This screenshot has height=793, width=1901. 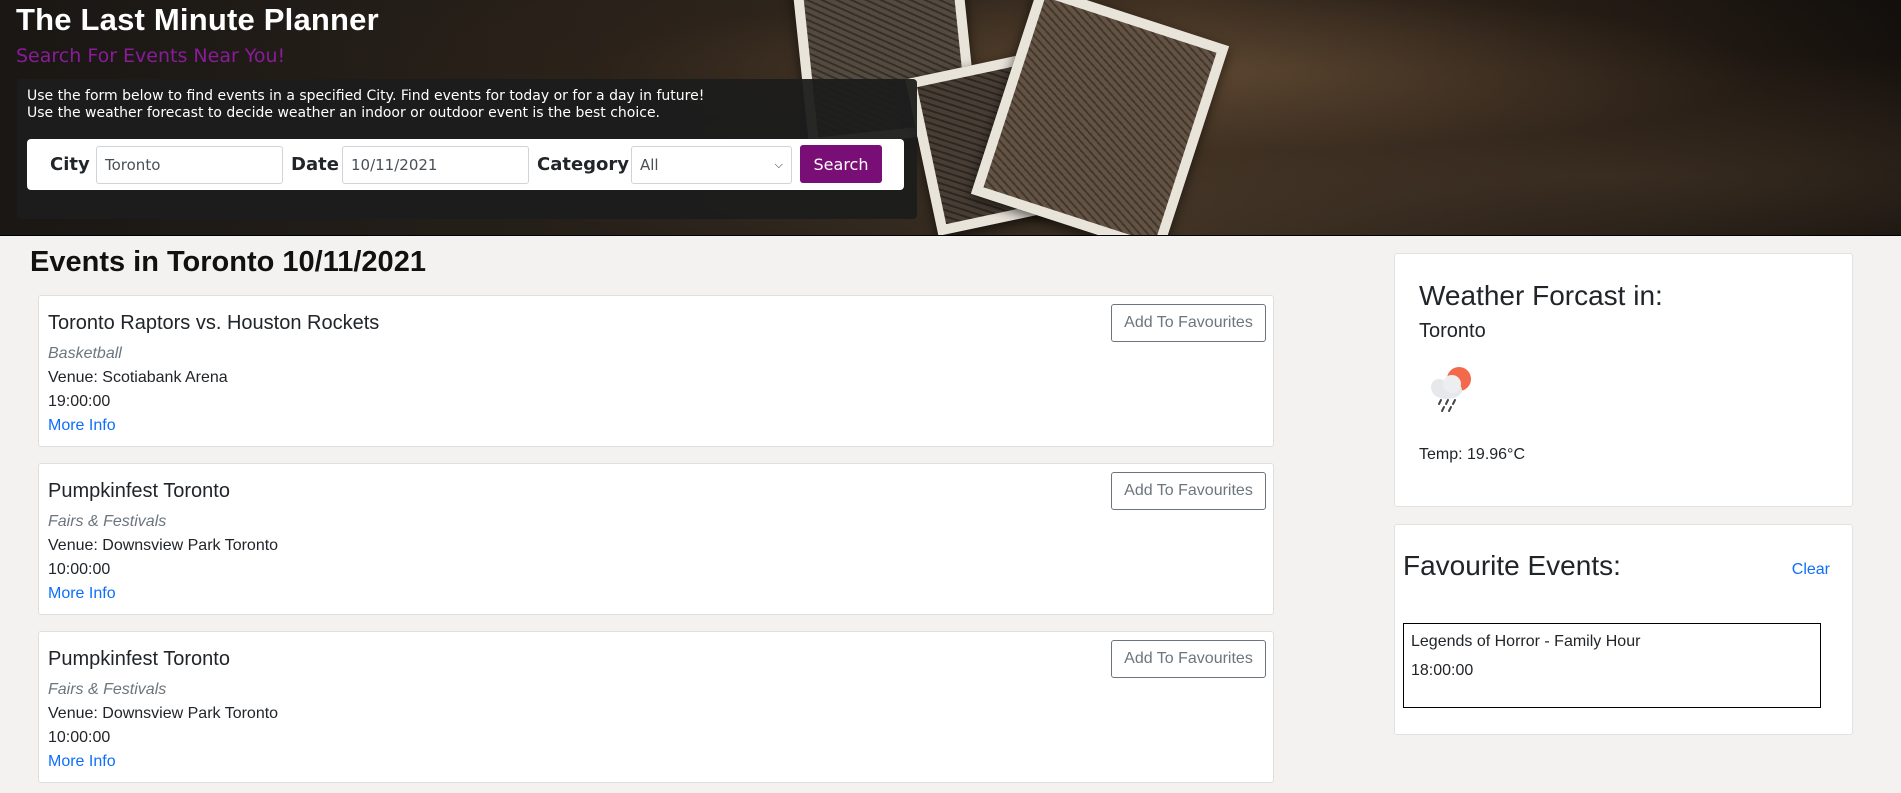 I want to click on partly-sunny-rain-icon, so click(x=1451, y=389).